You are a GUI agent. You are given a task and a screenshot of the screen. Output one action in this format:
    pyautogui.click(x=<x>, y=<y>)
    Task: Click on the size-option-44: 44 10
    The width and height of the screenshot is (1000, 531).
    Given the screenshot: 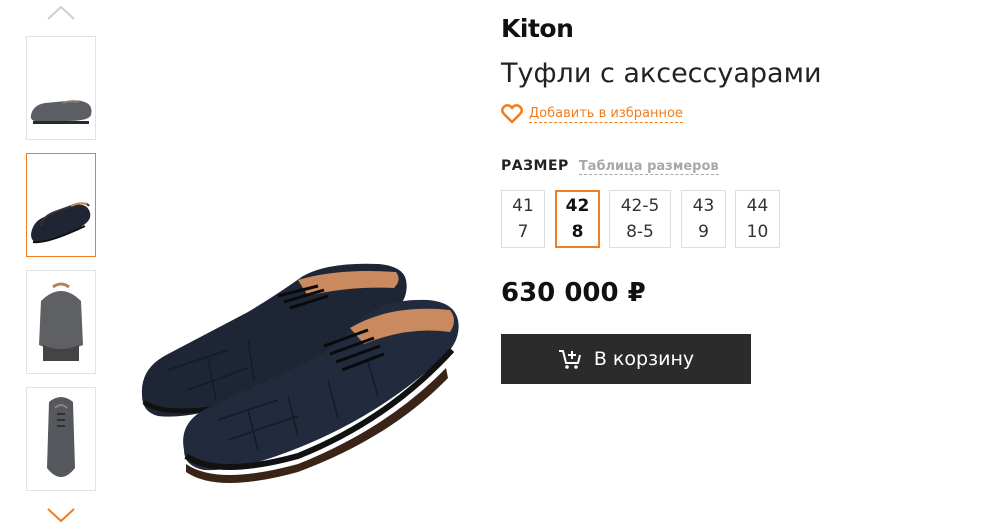 What is the action you would take?
    pyautogui.click(x=757, y=219)
    